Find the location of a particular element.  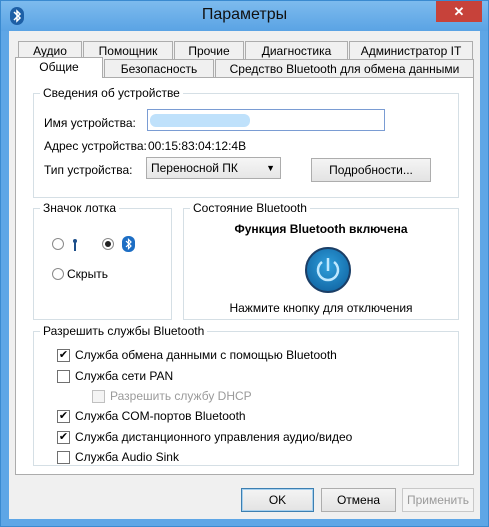

com-port-service-label: Служба COM-портов Bluetooth is located at coordinates (160, 416).